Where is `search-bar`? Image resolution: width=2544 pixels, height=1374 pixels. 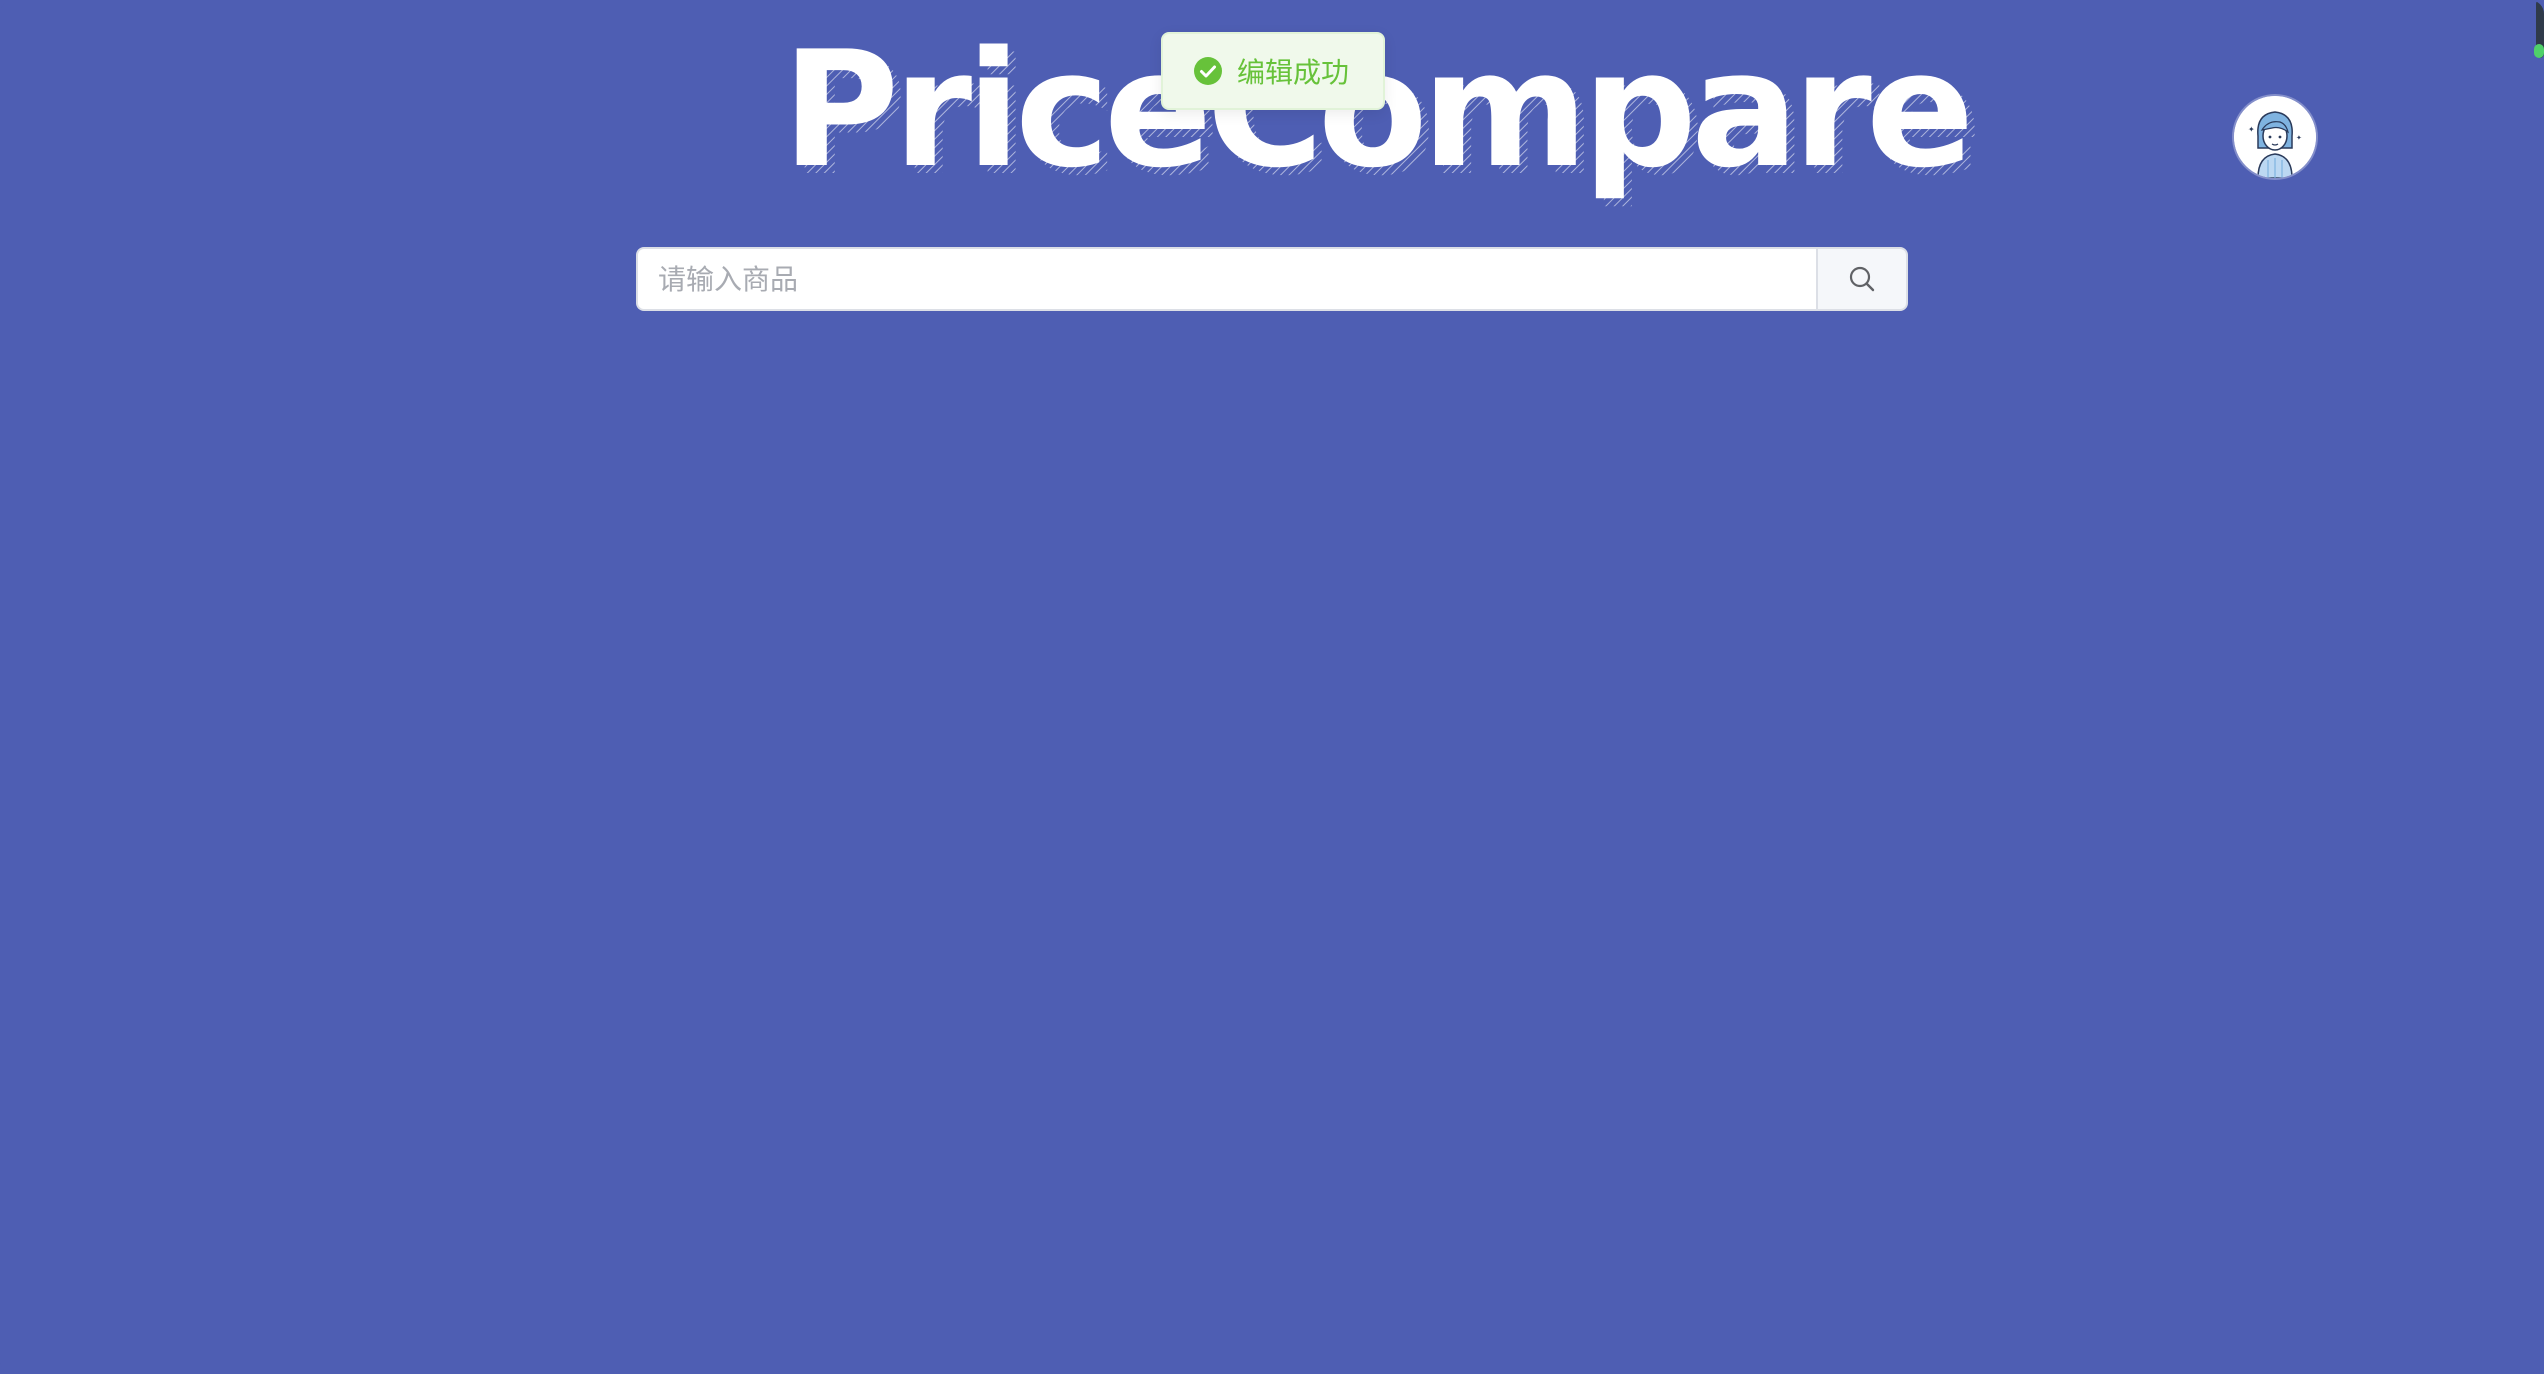
search-bar is located at coordinates (1272, 279).